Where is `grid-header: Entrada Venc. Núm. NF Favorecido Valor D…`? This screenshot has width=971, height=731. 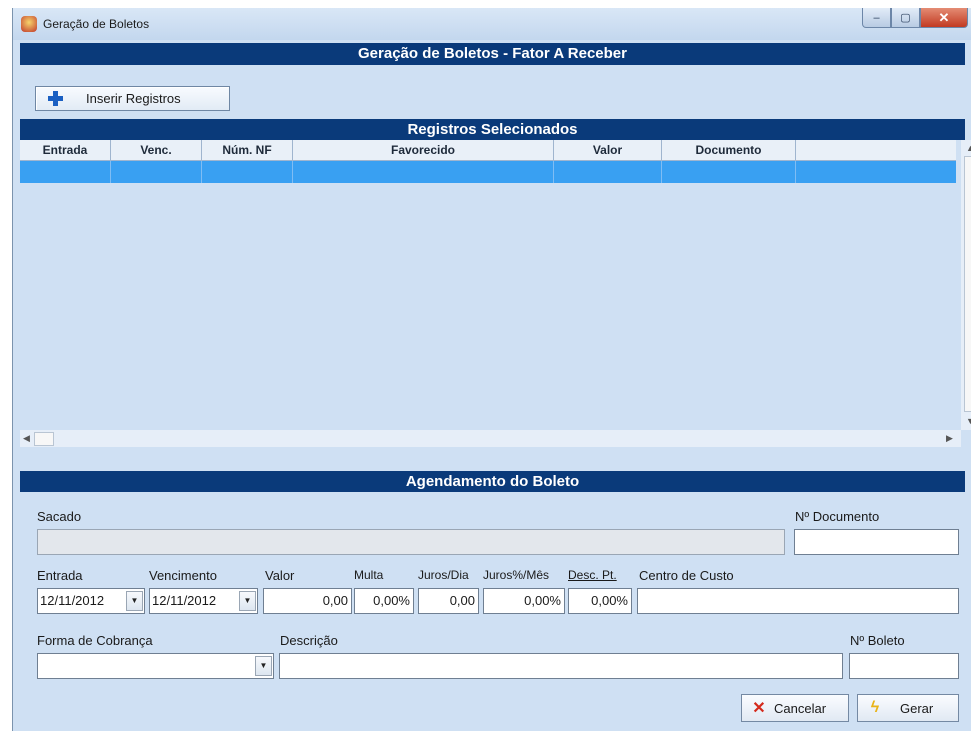
grid-header: Entrada Venc. Núm. NF Favorecido Valor D… is located at coordinates (488, 150).